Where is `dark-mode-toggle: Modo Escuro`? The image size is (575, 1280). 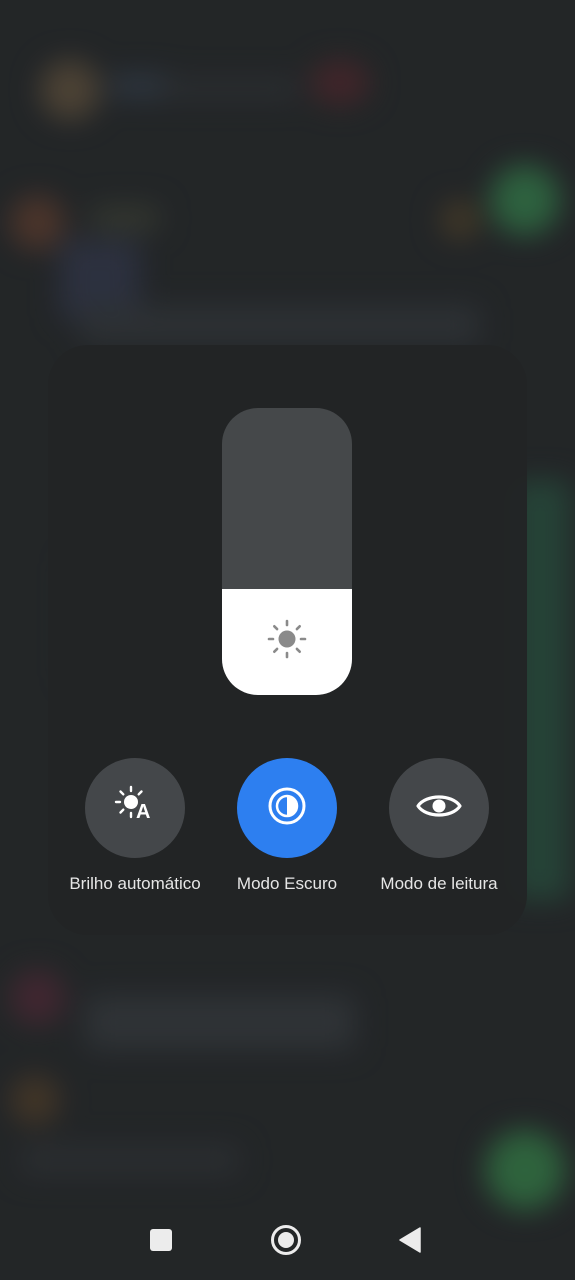 dark-mode-toggle: Modo Escuro is located at coordinates (287, 826).